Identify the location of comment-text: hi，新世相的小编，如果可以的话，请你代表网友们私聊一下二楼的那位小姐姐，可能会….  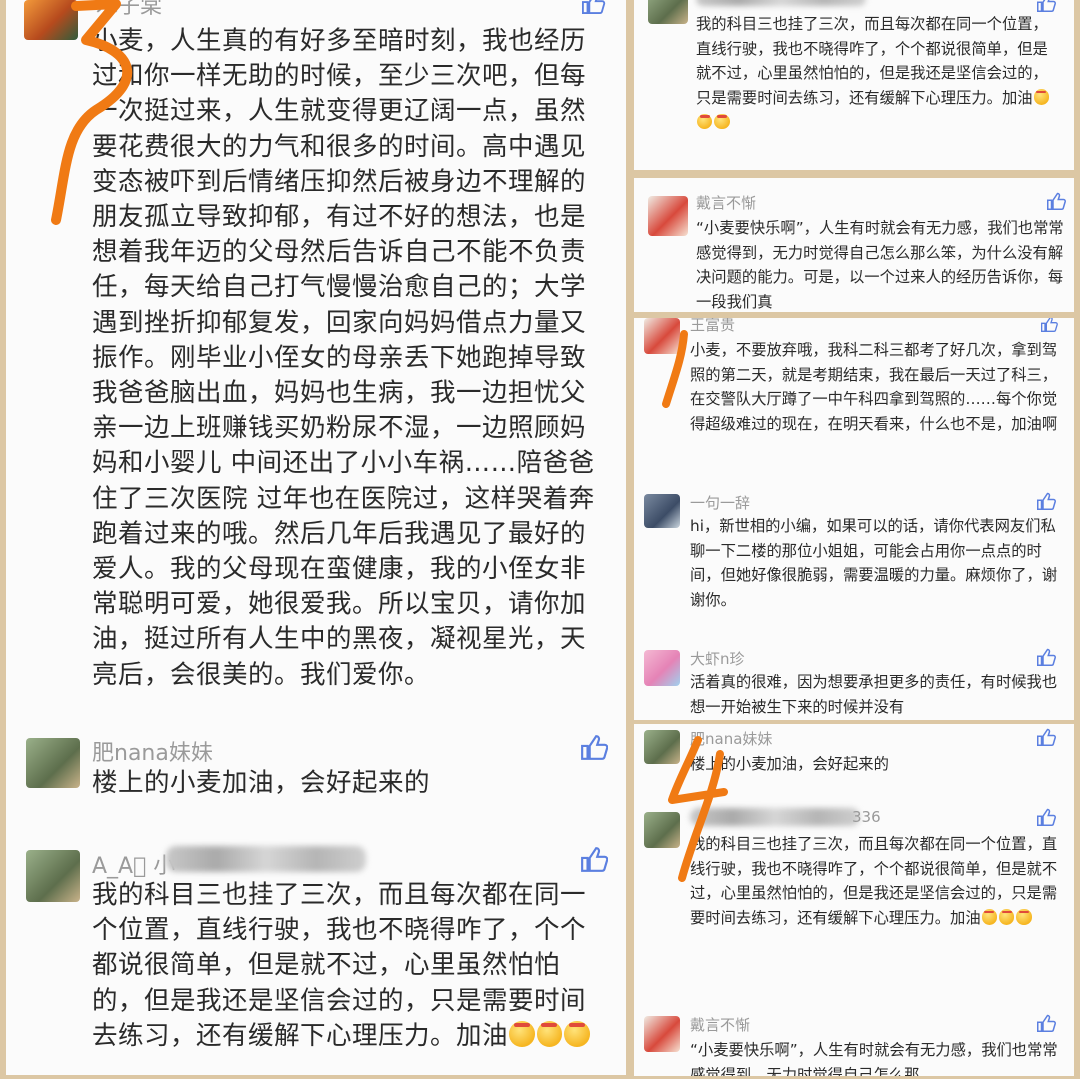
(874, 563).